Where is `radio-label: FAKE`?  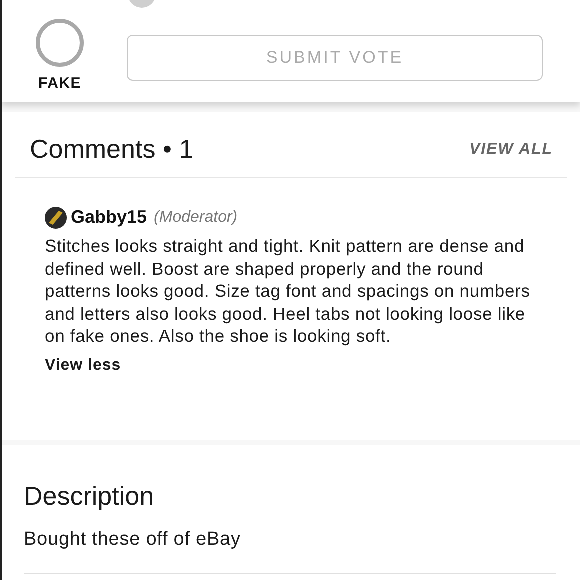 radio-label: FAKE is located at coordinates (60, 84).